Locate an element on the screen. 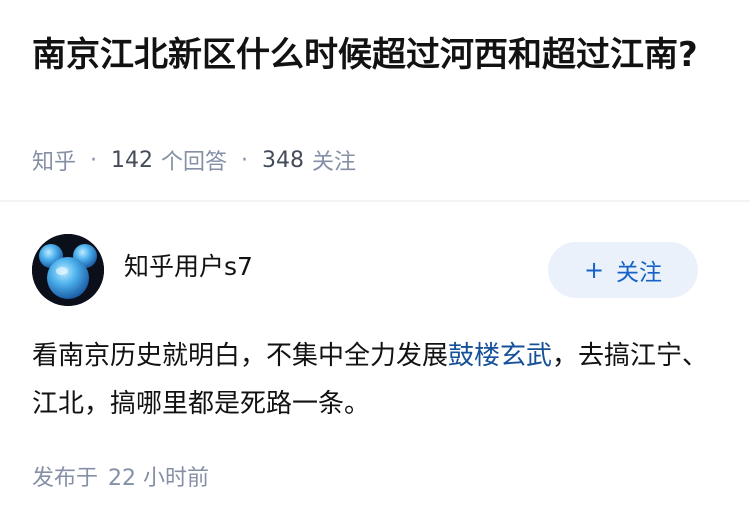 The height and width of the screenshot is (532, 750). avatar is located at coordinates (68, 270).